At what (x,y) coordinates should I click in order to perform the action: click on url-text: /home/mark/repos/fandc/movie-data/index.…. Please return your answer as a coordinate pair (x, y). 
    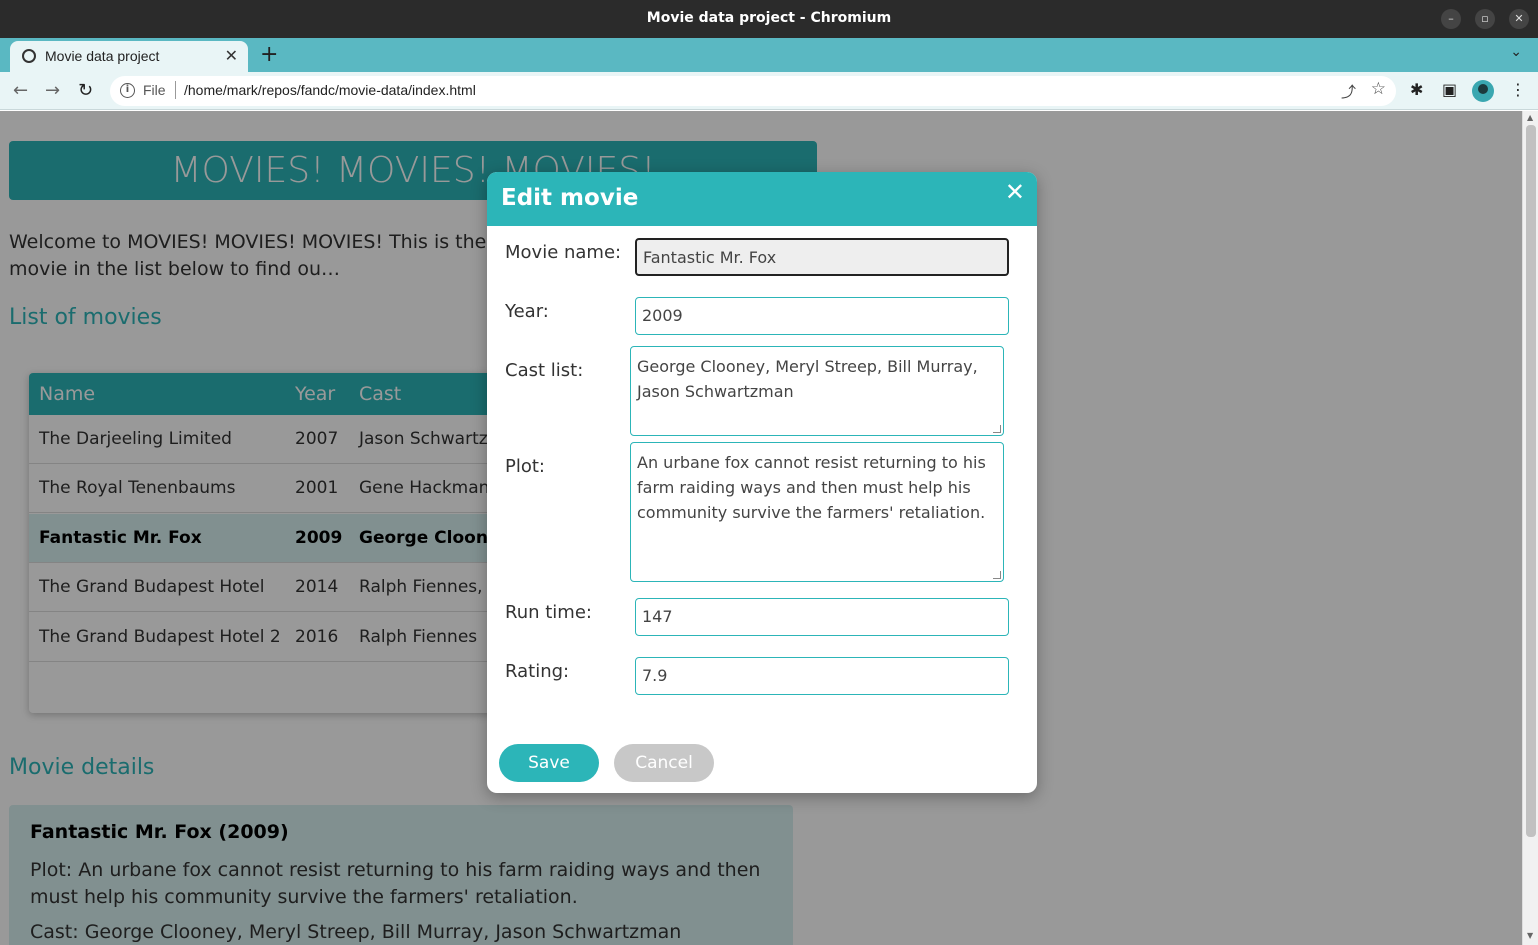
    Looking at the image, I should click on (330, 90).